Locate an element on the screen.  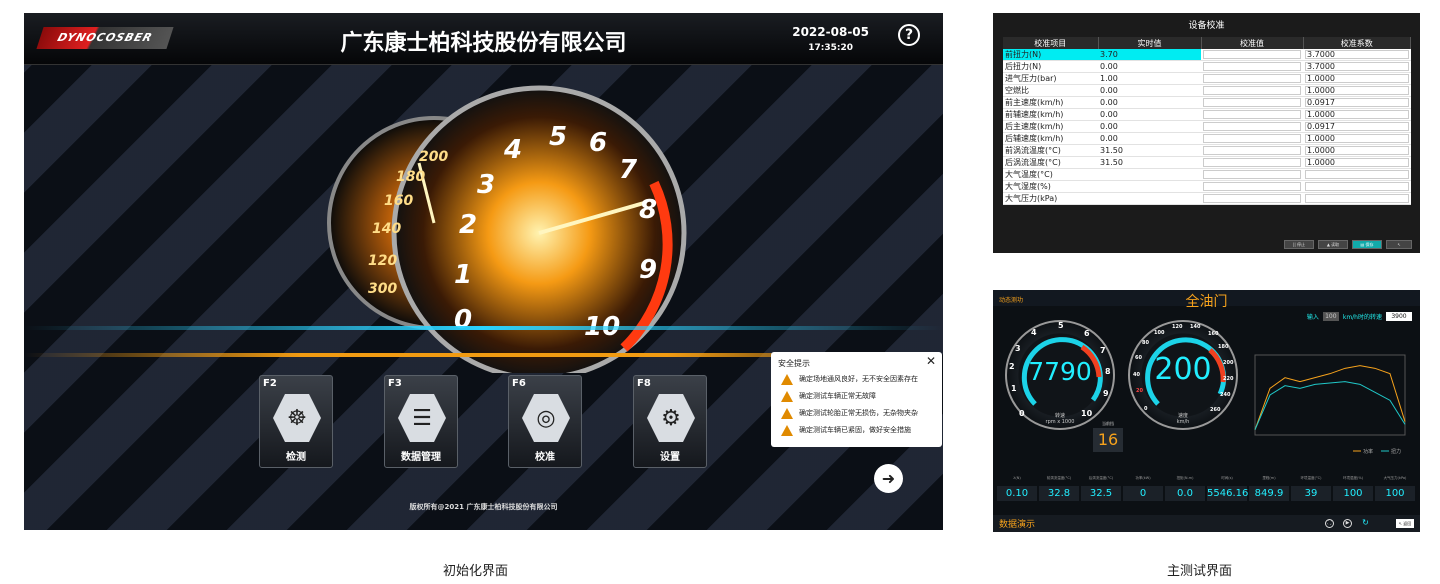
close-icon: ✕ is located at coordinates (931, 361).